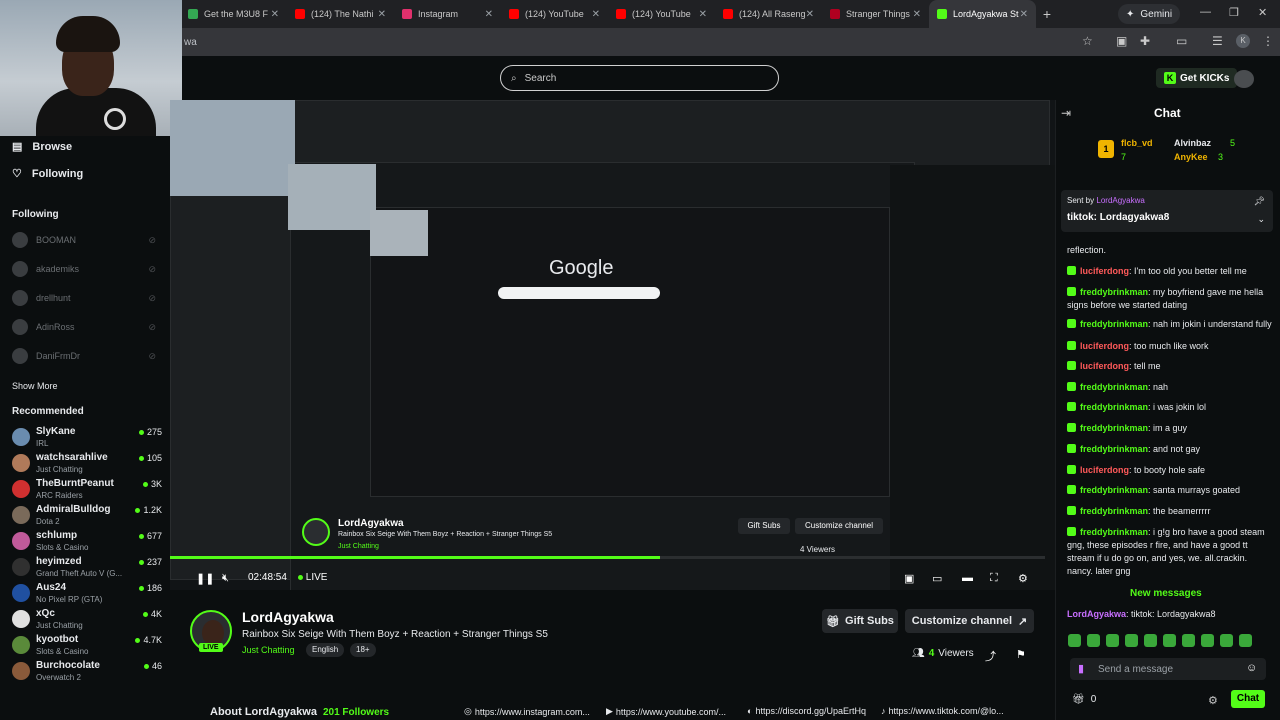  Describe the element at coordinates (87, 515) in the screenshot. I see `recommended-item: AdmiralBulldog Dota 2 1.2K` at that location.